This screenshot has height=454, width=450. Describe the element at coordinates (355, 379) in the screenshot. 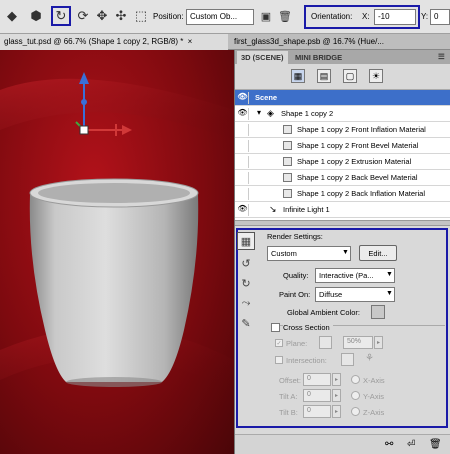

I see `x-axis-radio` at that location.